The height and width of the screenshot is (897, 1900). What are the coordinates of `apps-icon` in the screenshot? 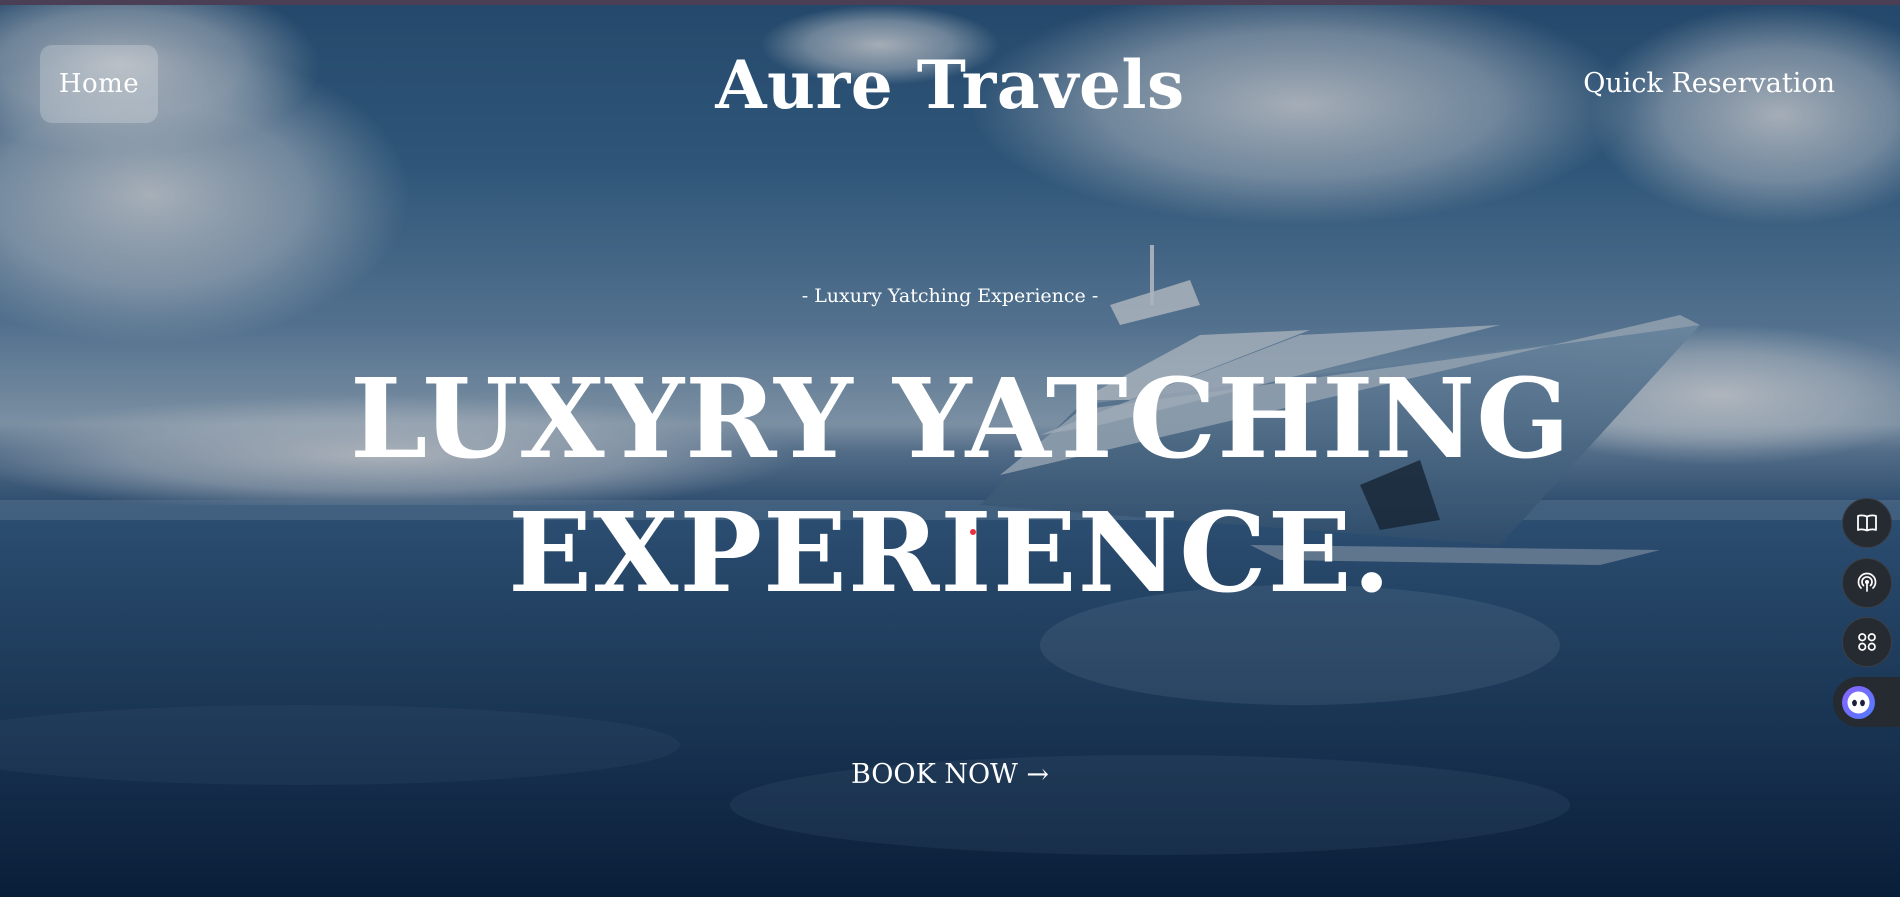 It's located at (1867, 642).